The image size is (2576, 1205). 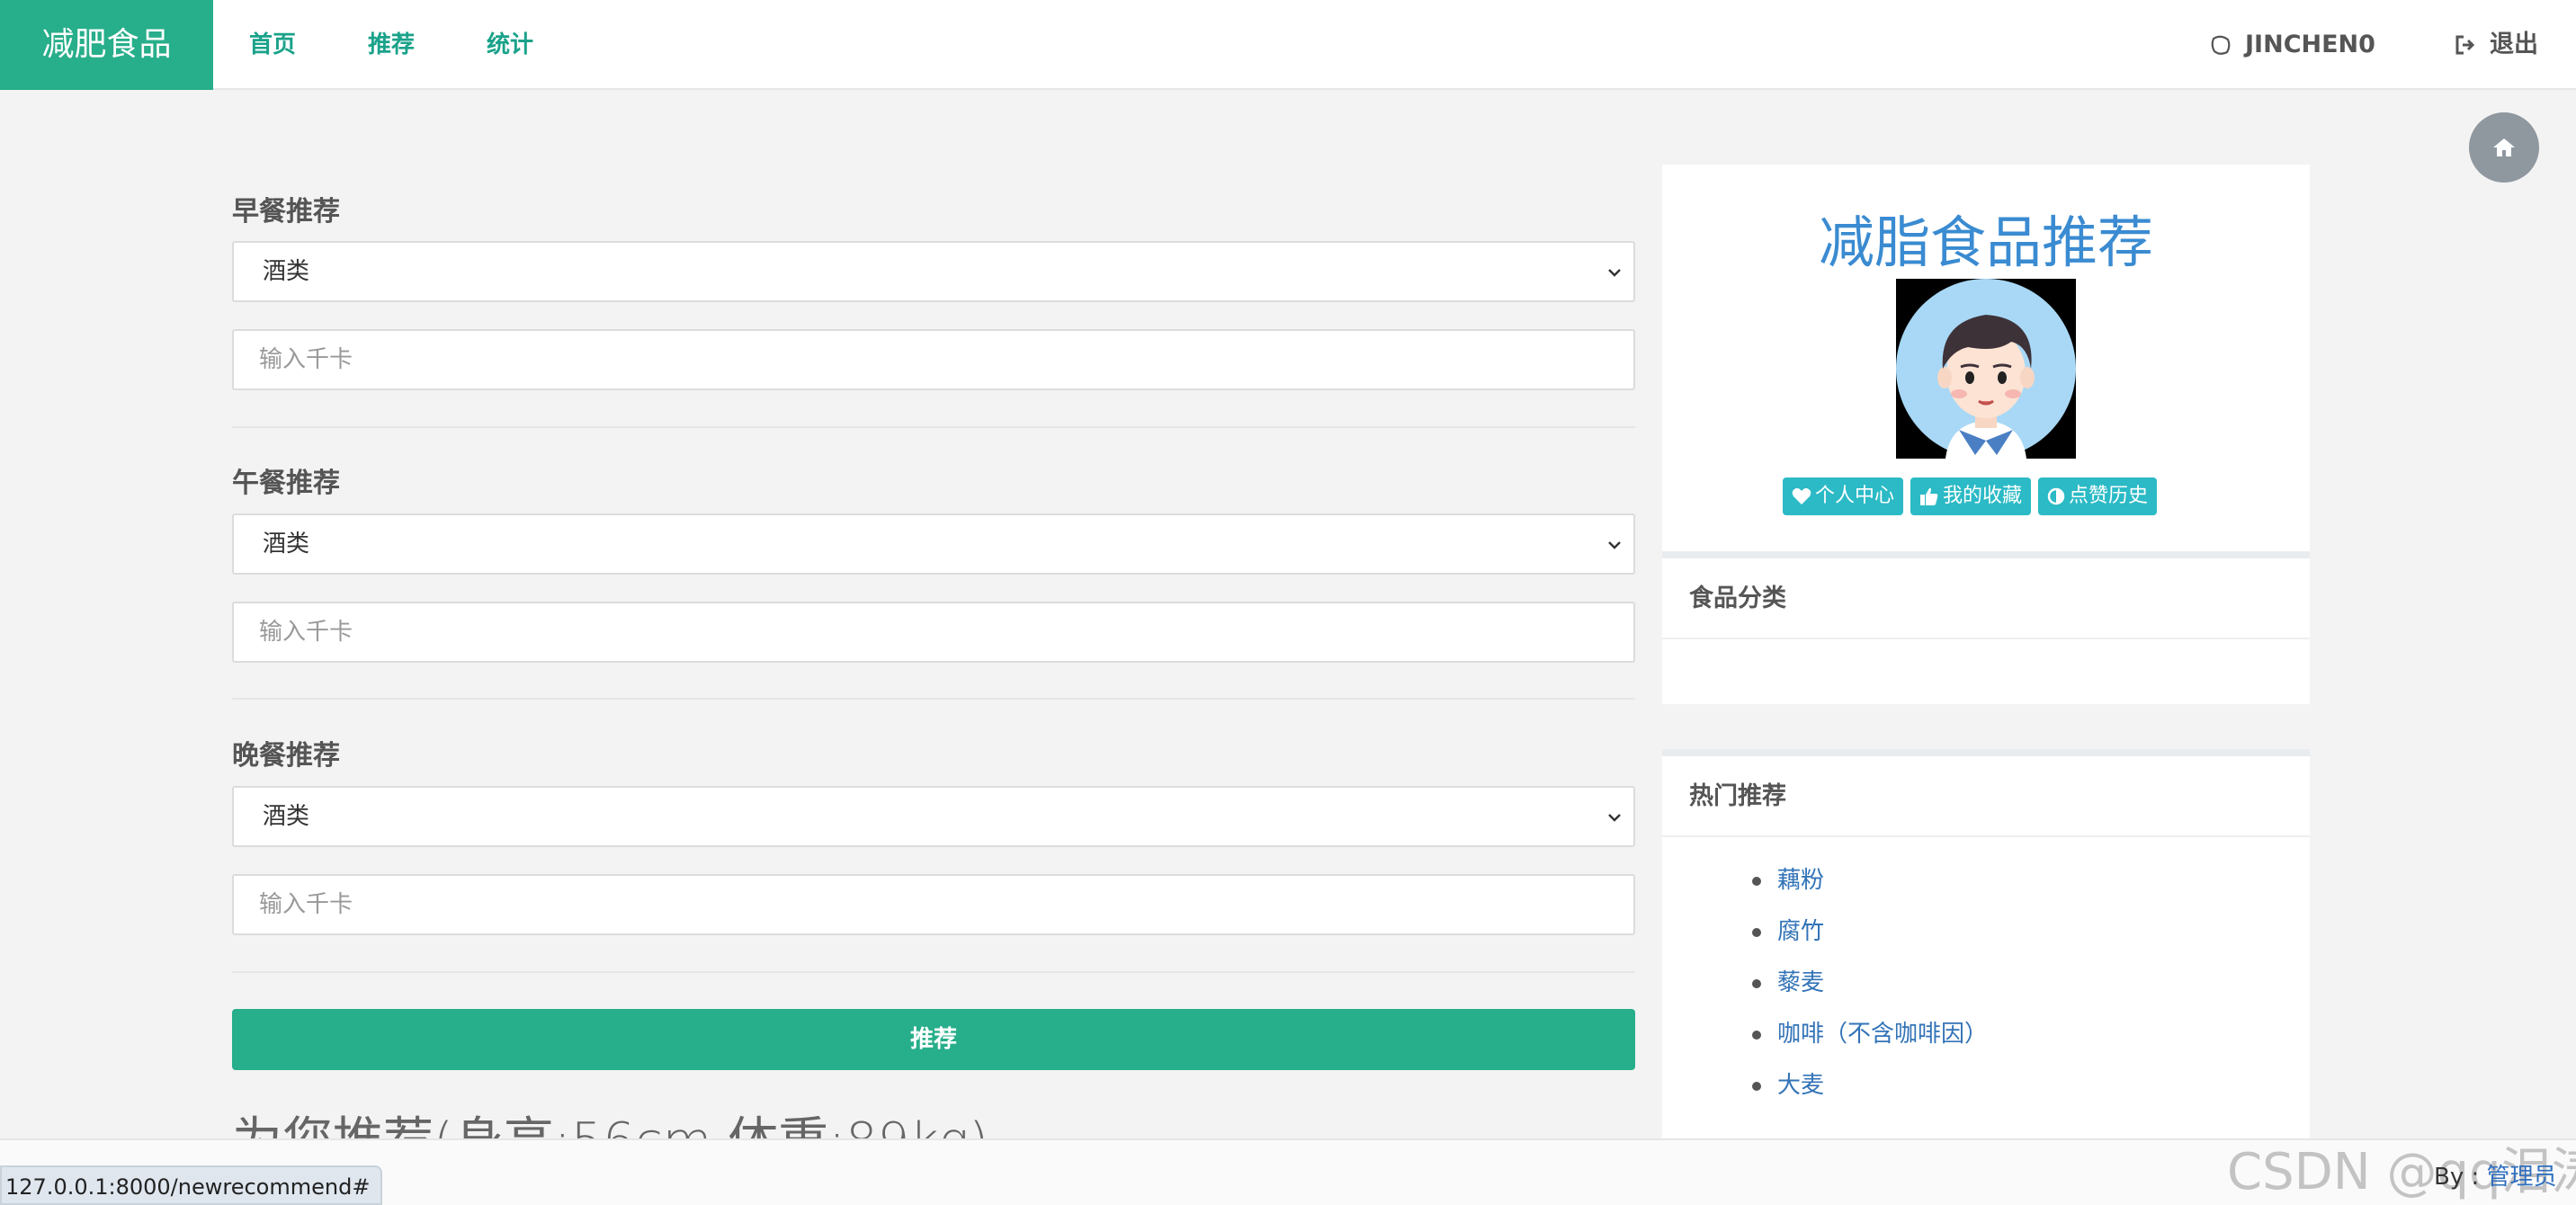 I want to click on my-favorites-tag: 我的收藏, so click(x=1971, y=496).